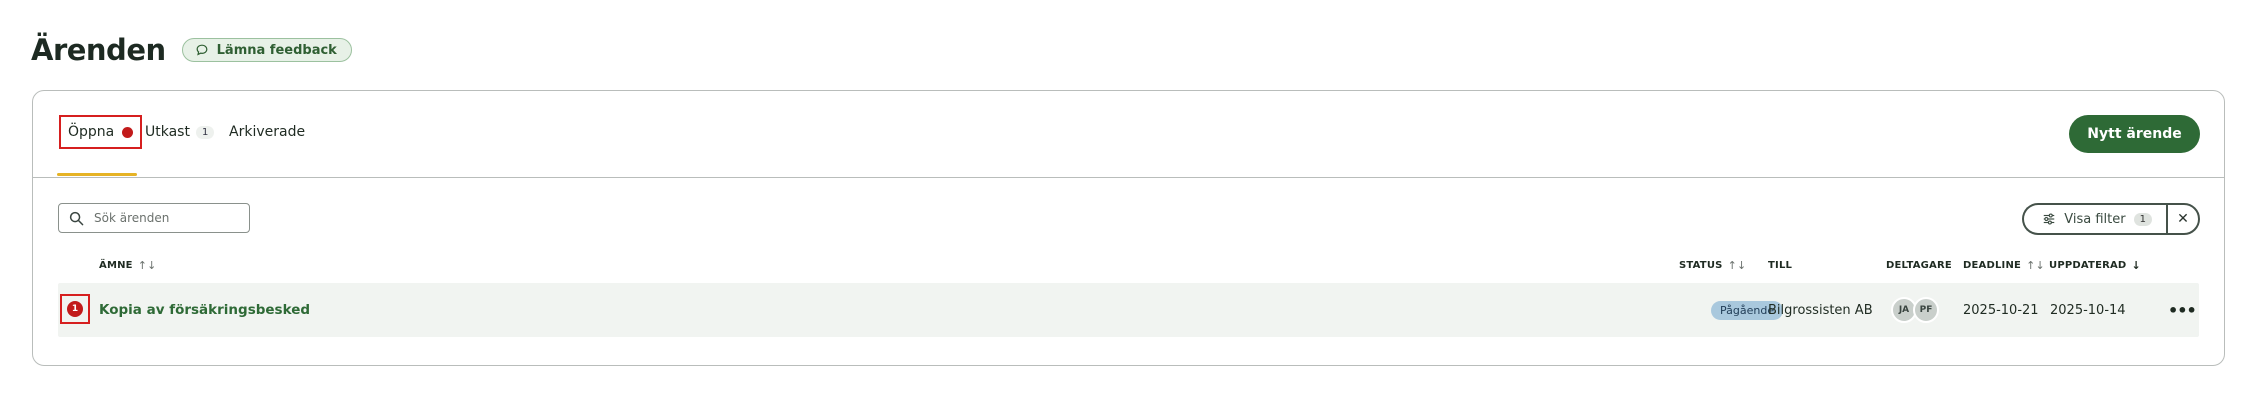  I want to click on column-header-participants-label: DELTAGARE, so click(1919, 265).